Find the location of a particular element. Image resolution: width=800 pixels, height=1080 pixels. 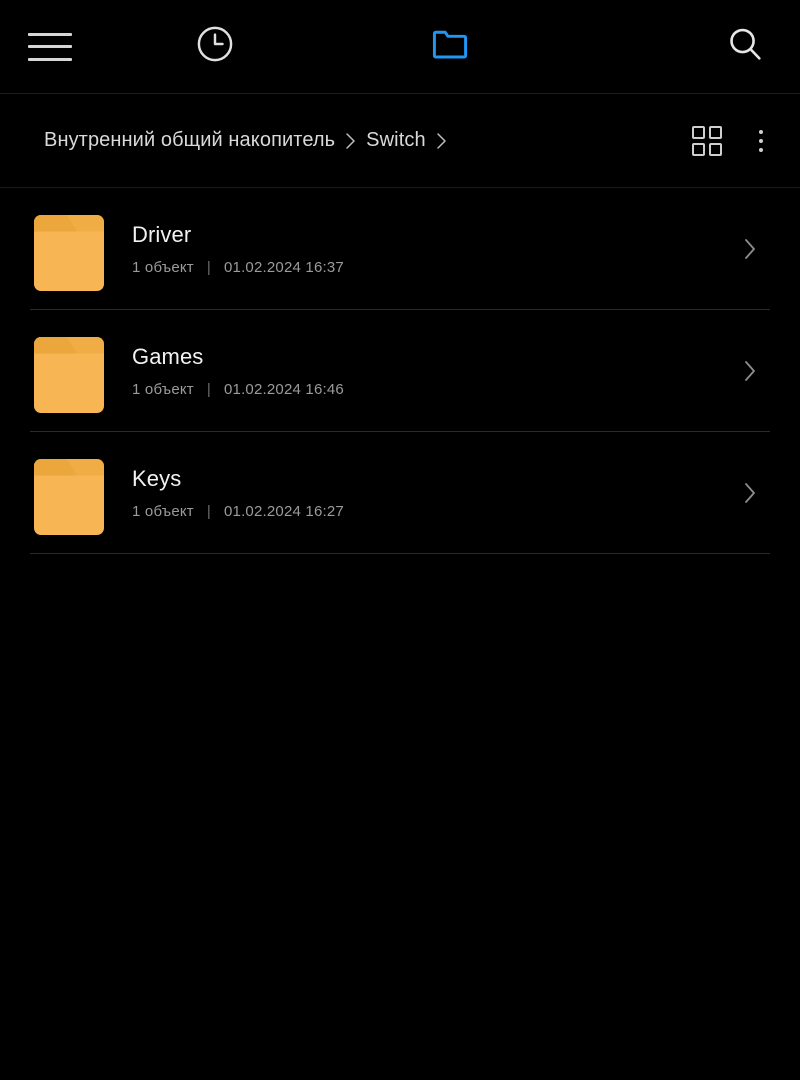

list-item-name: Driver is located at coordinates (162, 234).